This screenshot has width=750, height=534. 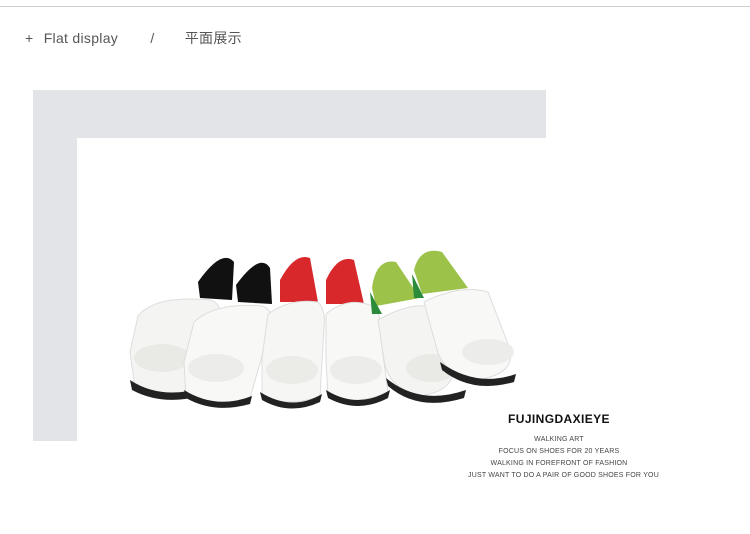 What do you see at coordinates (133, 38) in the screenshot?
I see `section-header: + Flat display / 平面展示` at bounding box center [133, 38].